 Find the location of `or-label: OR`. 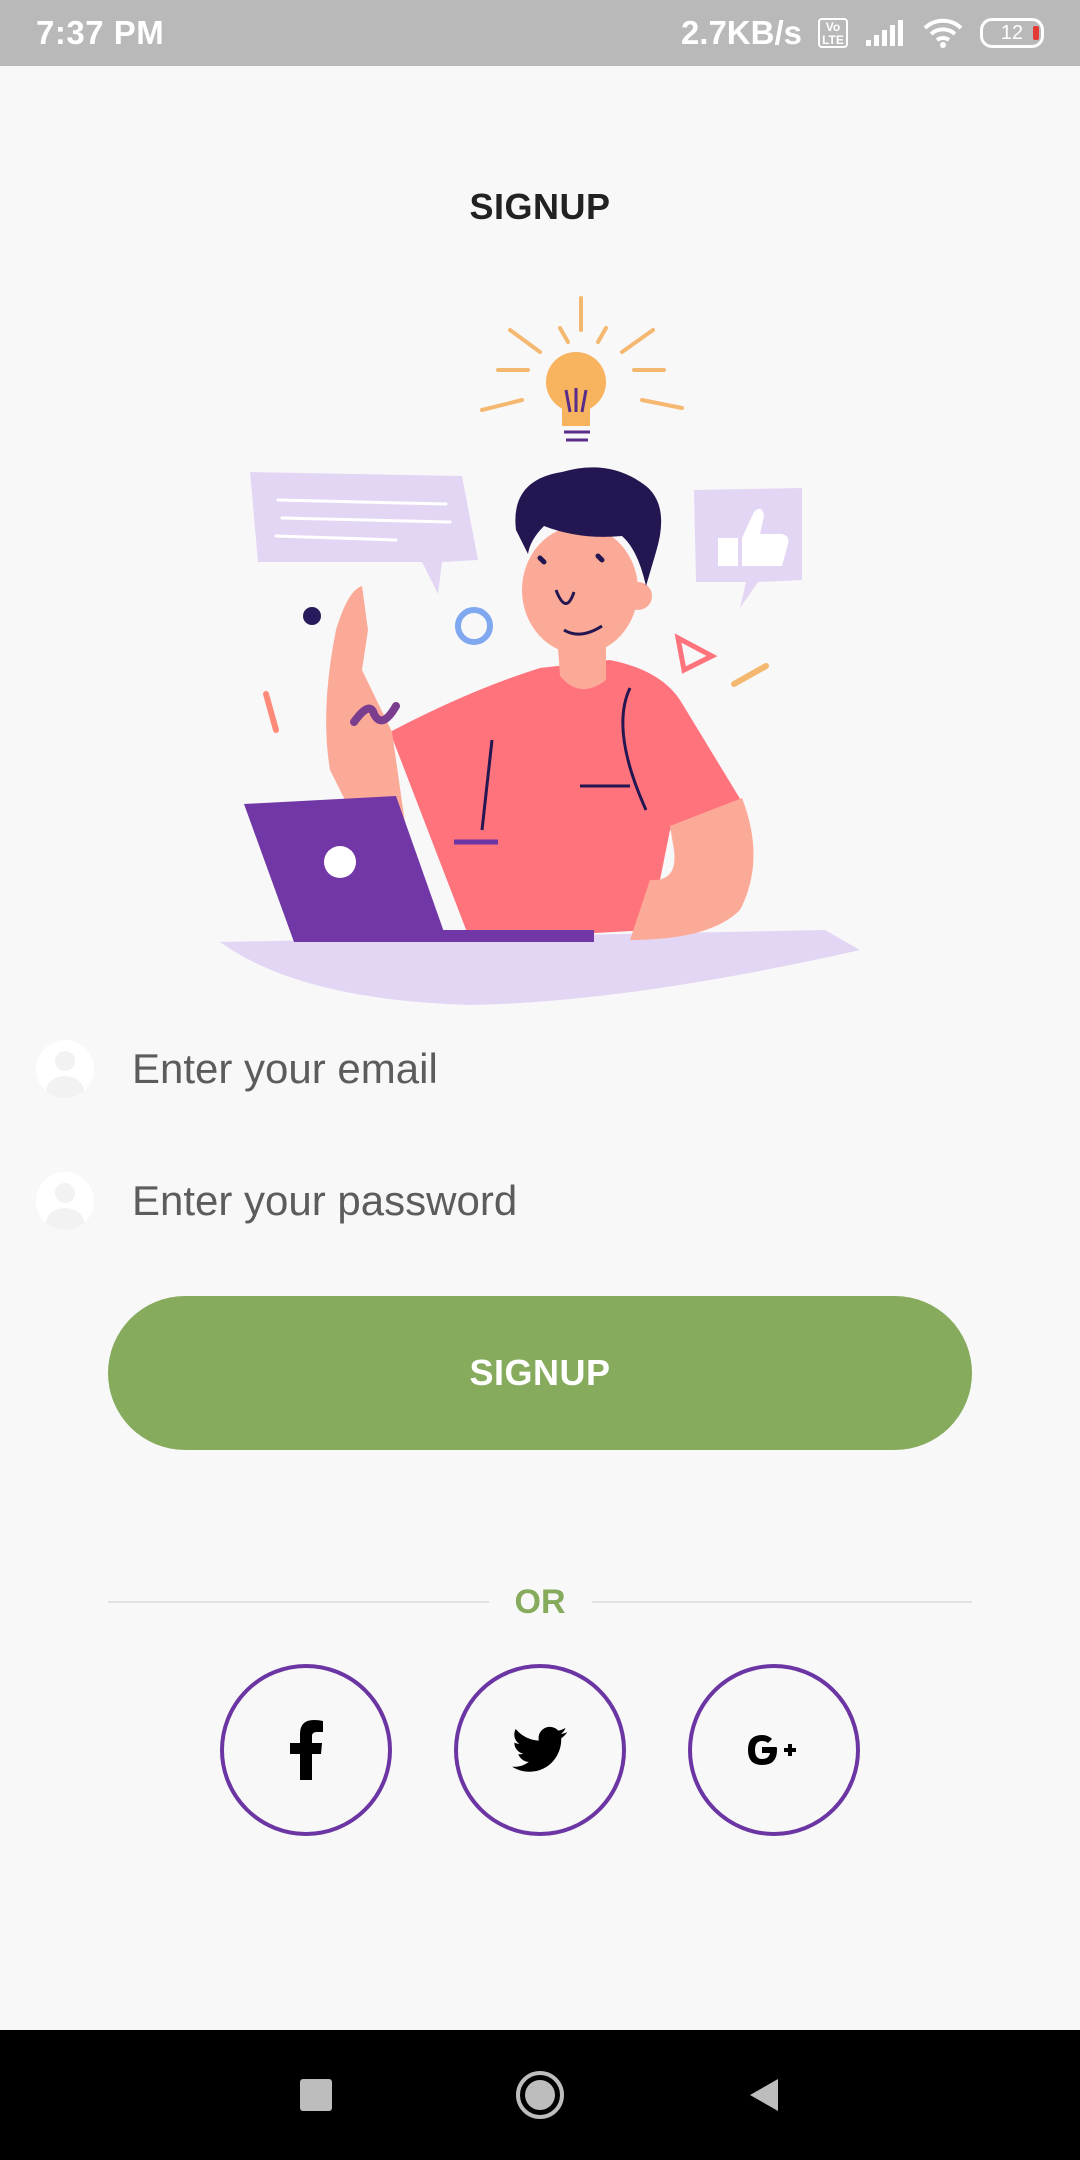

or-label: OR is located at coordinates (540, 1601).